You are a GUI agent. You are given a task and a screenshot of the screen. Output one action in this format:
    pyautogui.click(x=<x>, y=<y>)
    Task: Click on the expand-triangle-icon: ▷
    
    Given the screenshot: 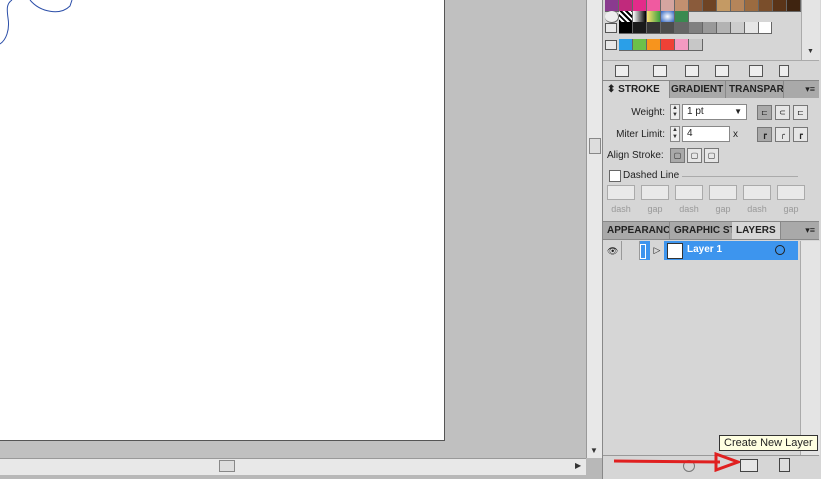 What is the action you would take?
    pyautogui.click(x=657, y=250)
    